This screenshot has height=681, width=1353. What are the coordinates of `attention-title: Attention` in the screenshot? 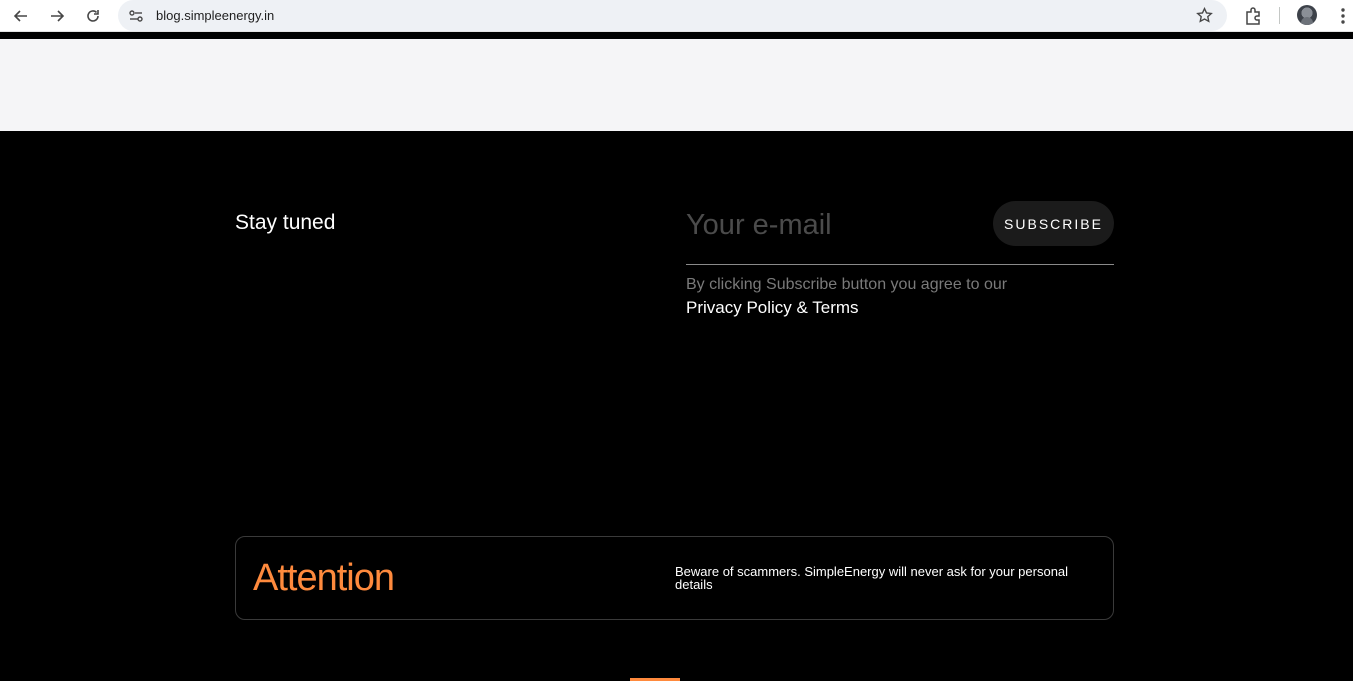 It's located at (324, 578).